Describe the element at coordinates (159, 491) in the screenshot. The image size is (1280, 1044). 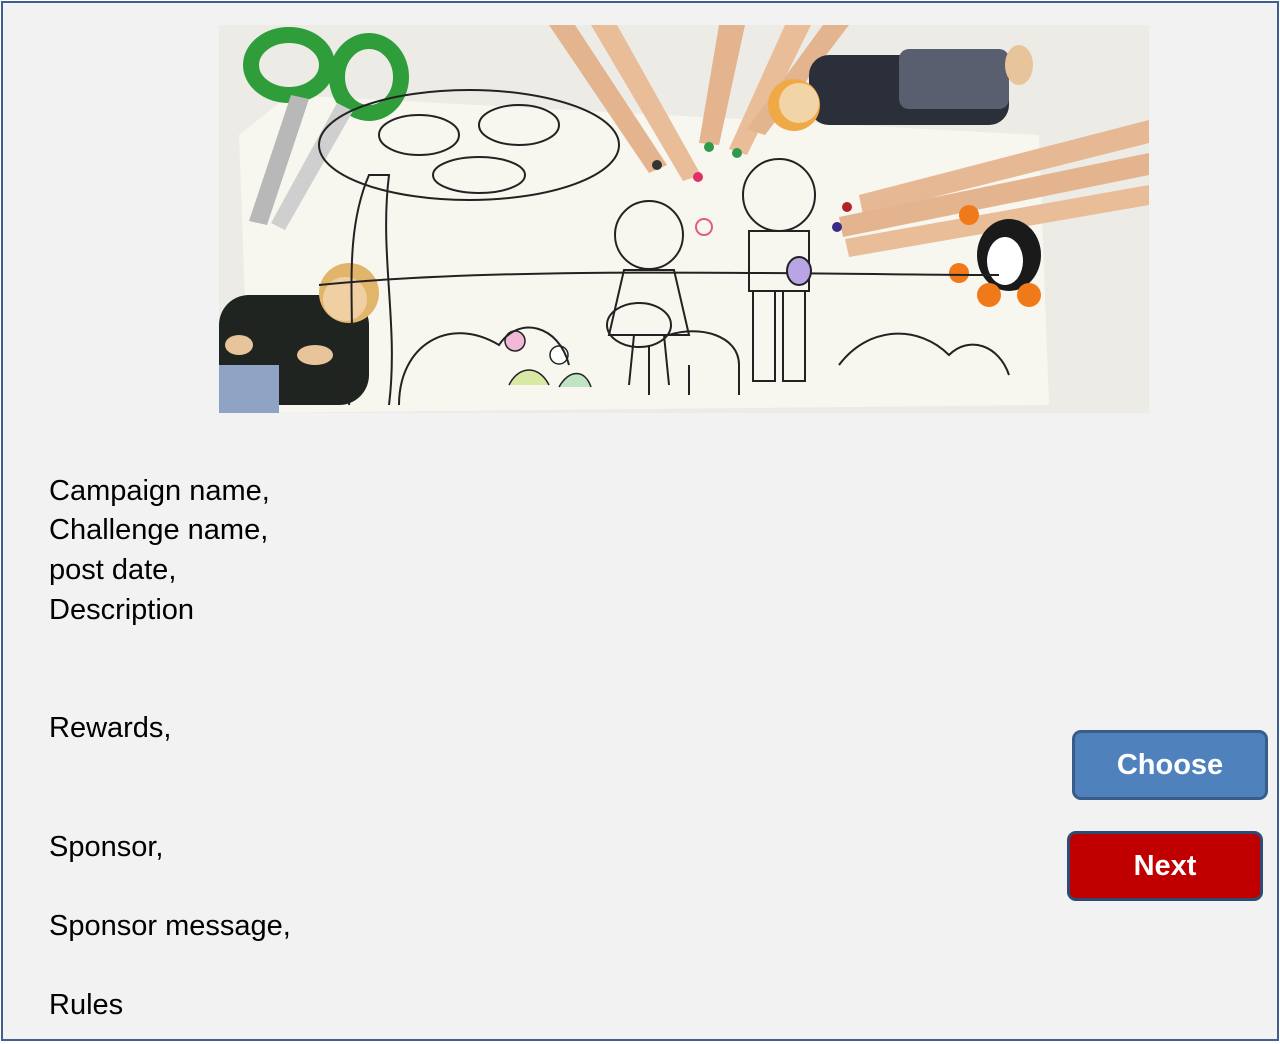
I see `campaign-name-label: Campaign name,` at that location.